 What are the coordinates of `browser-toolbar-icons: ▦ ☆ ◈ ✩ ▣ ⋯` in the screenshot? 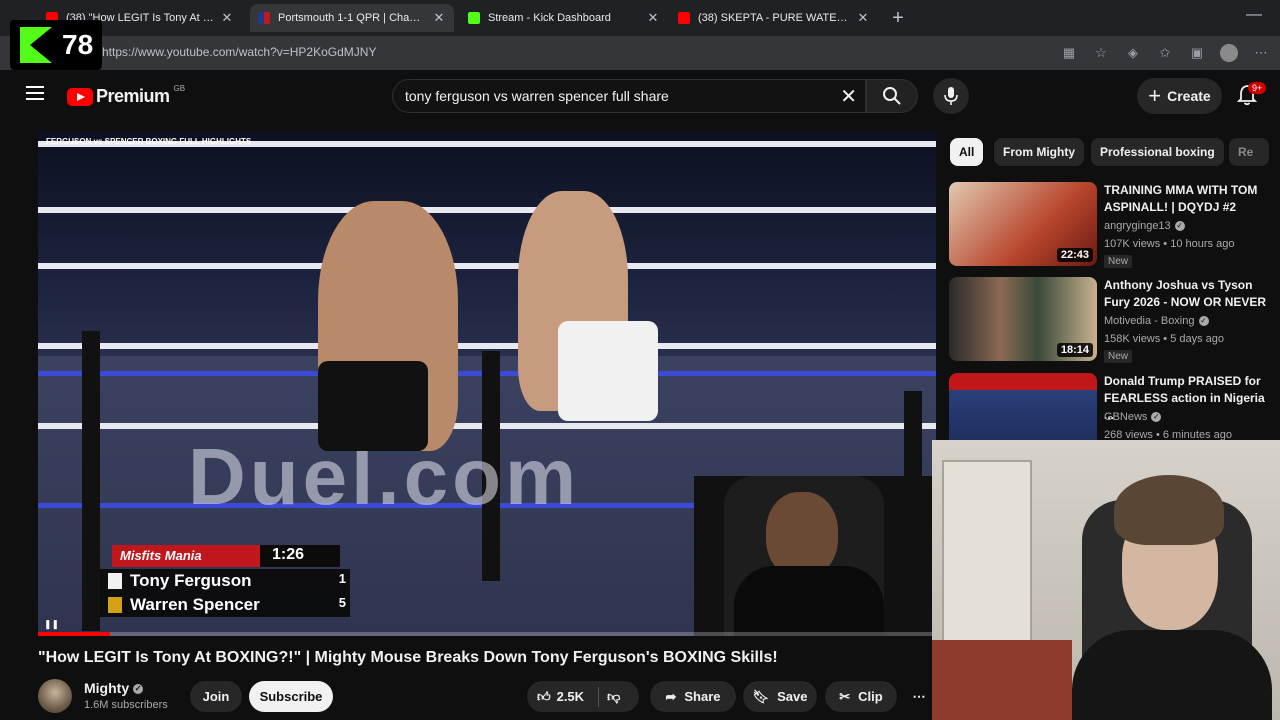 It's located at (1165, 53).